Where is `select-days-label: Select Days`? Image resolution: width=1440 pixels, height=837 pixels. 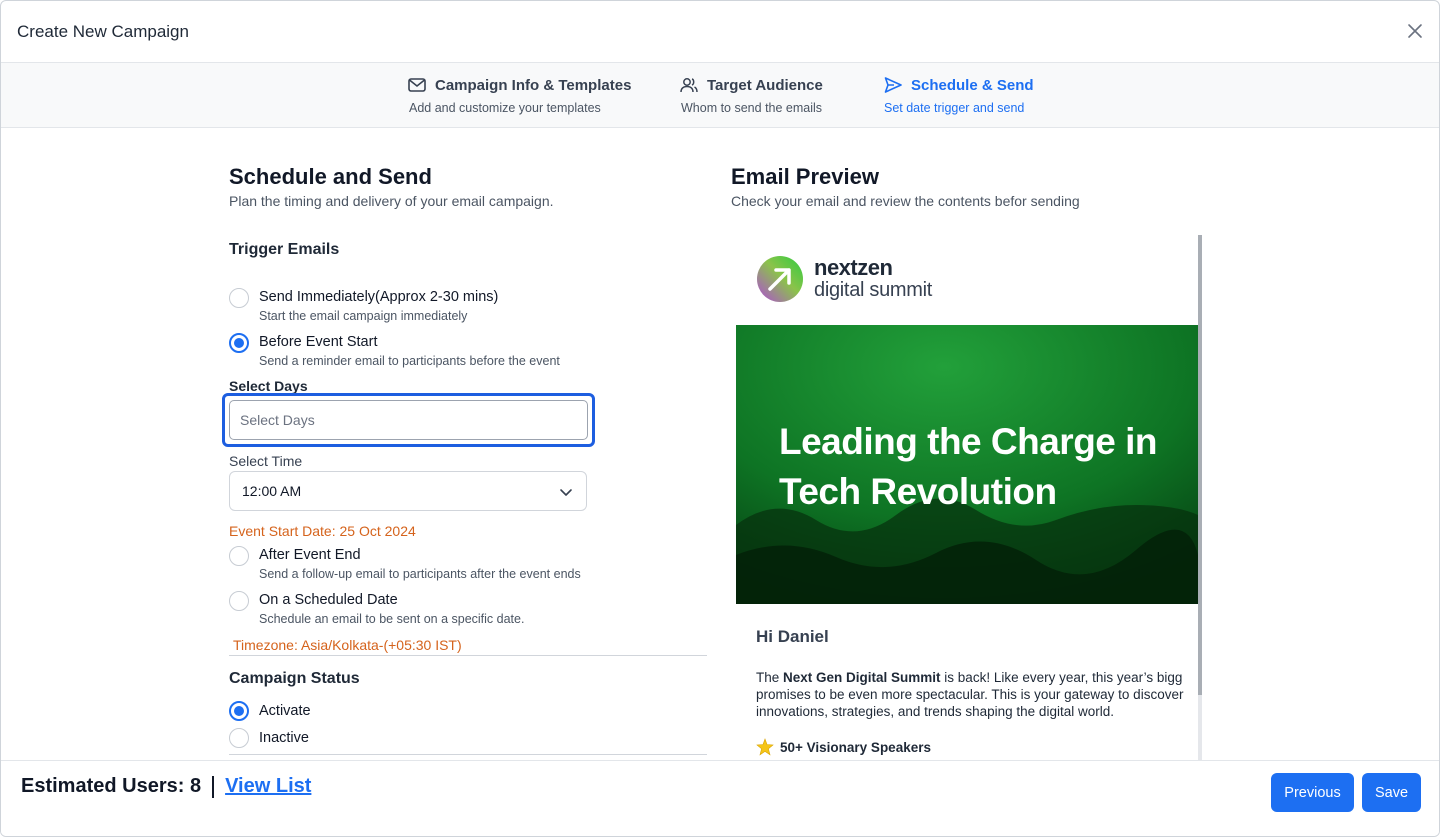
select-days-label: Select Days is located at coordinates (268, 386).